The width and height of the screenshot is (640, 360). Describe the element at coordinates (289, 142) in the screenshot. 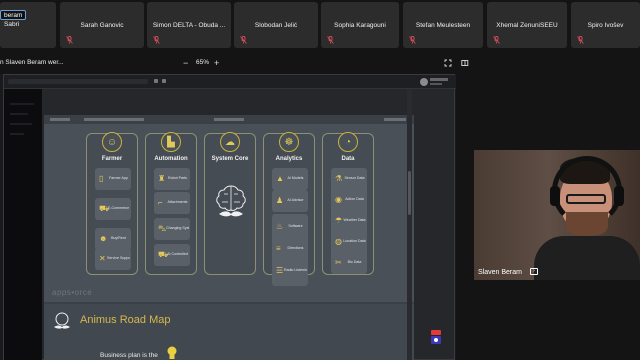

I see `head-gear-icon: ☸` at that location.